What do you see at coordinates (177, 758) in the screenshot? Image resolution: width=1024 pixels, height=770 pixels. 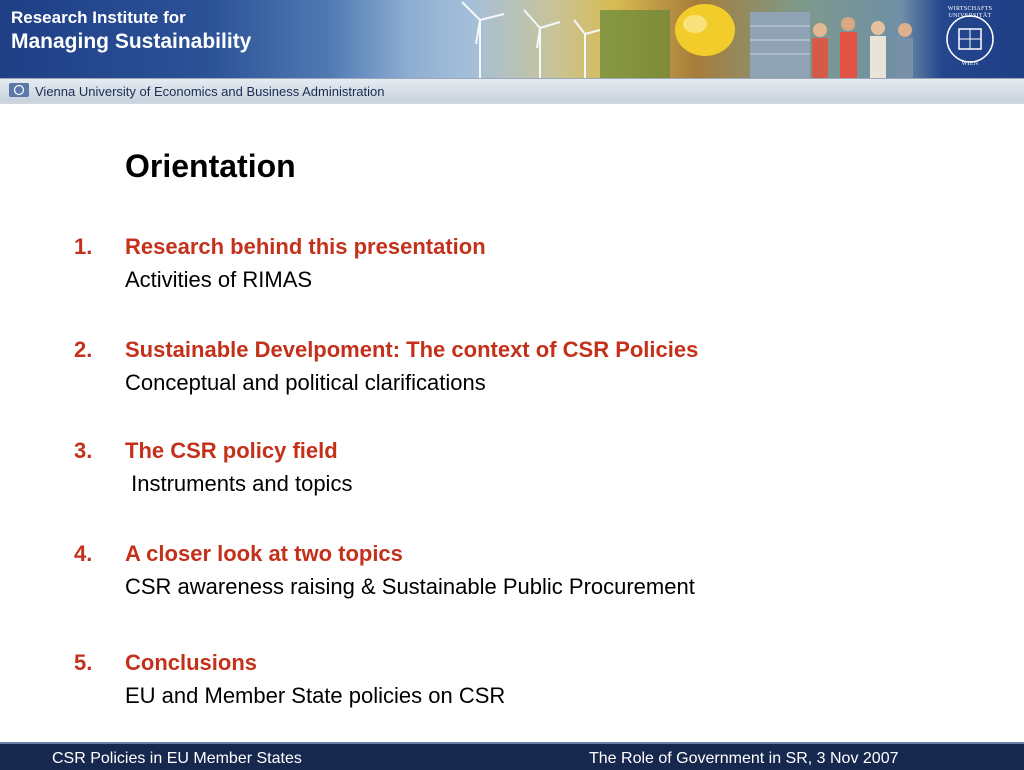 I see `footer-left-text: CSR Policies in EU Member States` at bounding box center [177, 758].